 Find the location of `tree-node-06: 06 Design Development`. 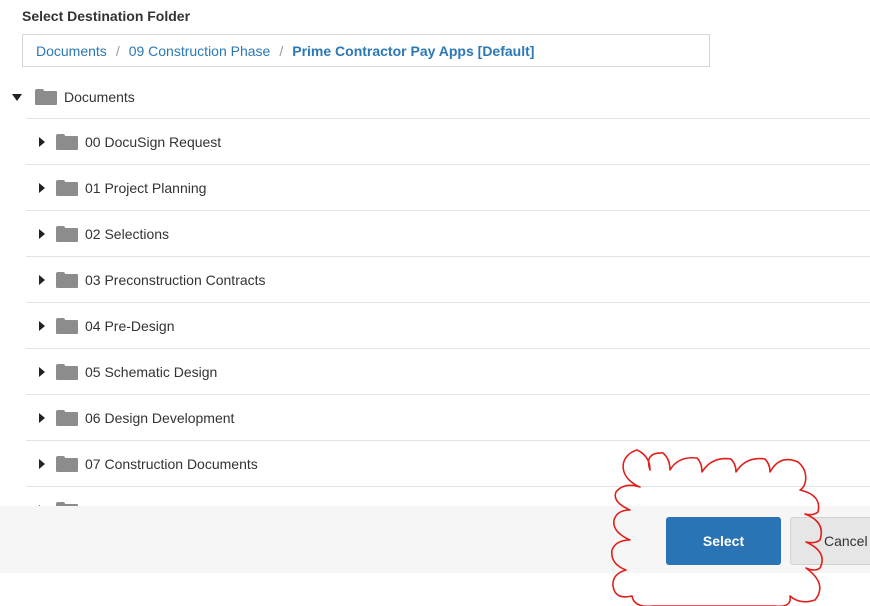

tree-node-06: 06 Design Development is located at coordinates (448, 417).